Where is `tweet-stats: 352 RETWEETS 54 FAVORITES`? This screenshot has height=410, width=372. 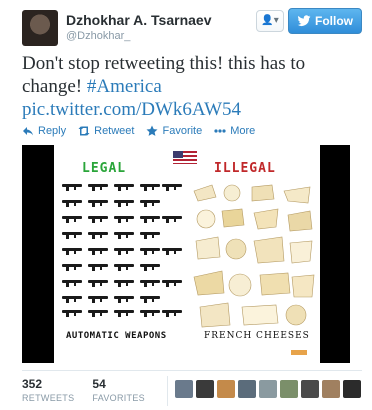
tweet-stats: 352 RETWEETS 54 FAVORITES is located at coordinates (92, 392).